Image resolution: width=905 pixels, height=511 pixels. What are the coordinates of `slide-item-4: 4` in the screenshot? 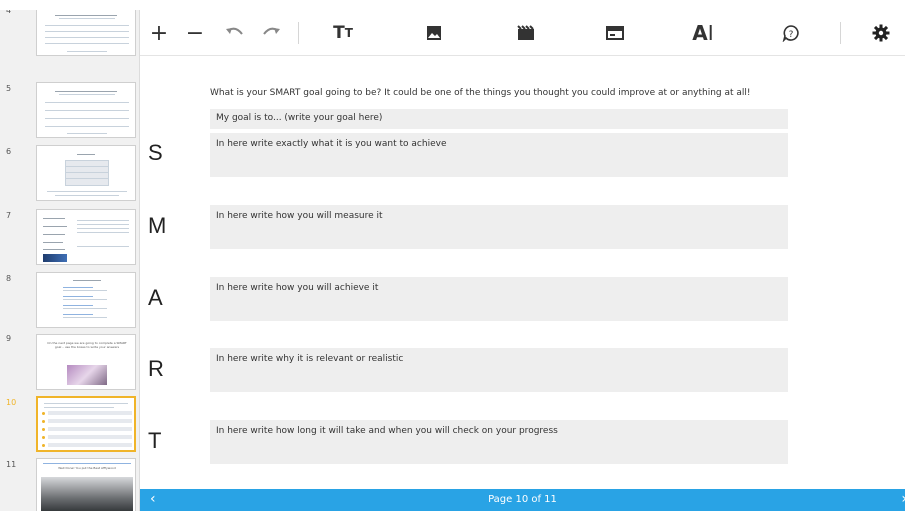 It's located at (69, 31).